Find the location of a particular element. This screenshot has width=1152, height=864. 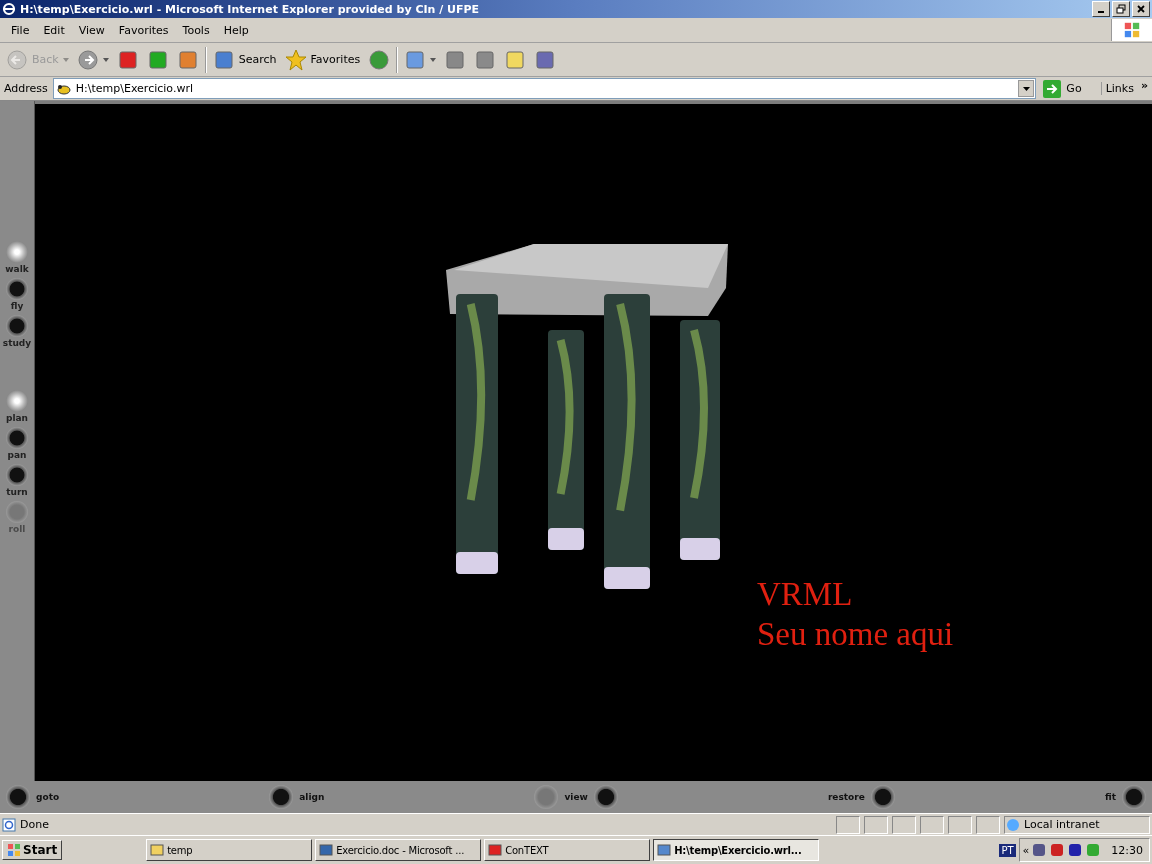

dropdown-button is located at coordinates (1026, 88).